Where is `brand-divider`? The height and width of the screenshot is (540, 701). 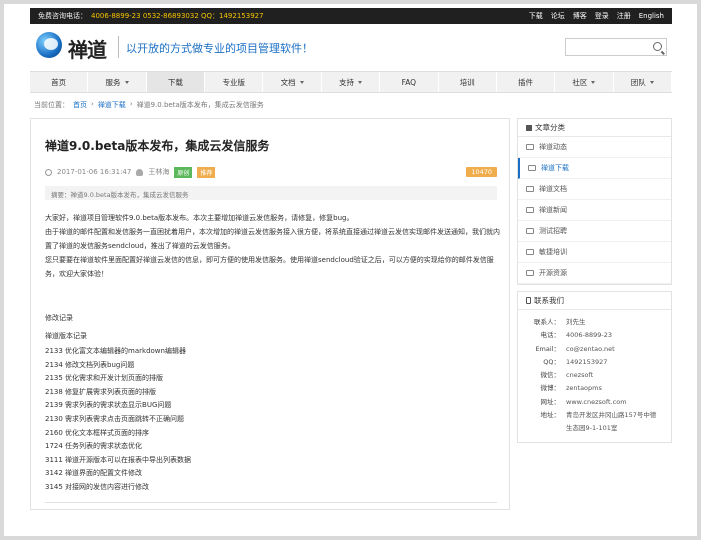
brand-divider is located at coordinates (118, 47).